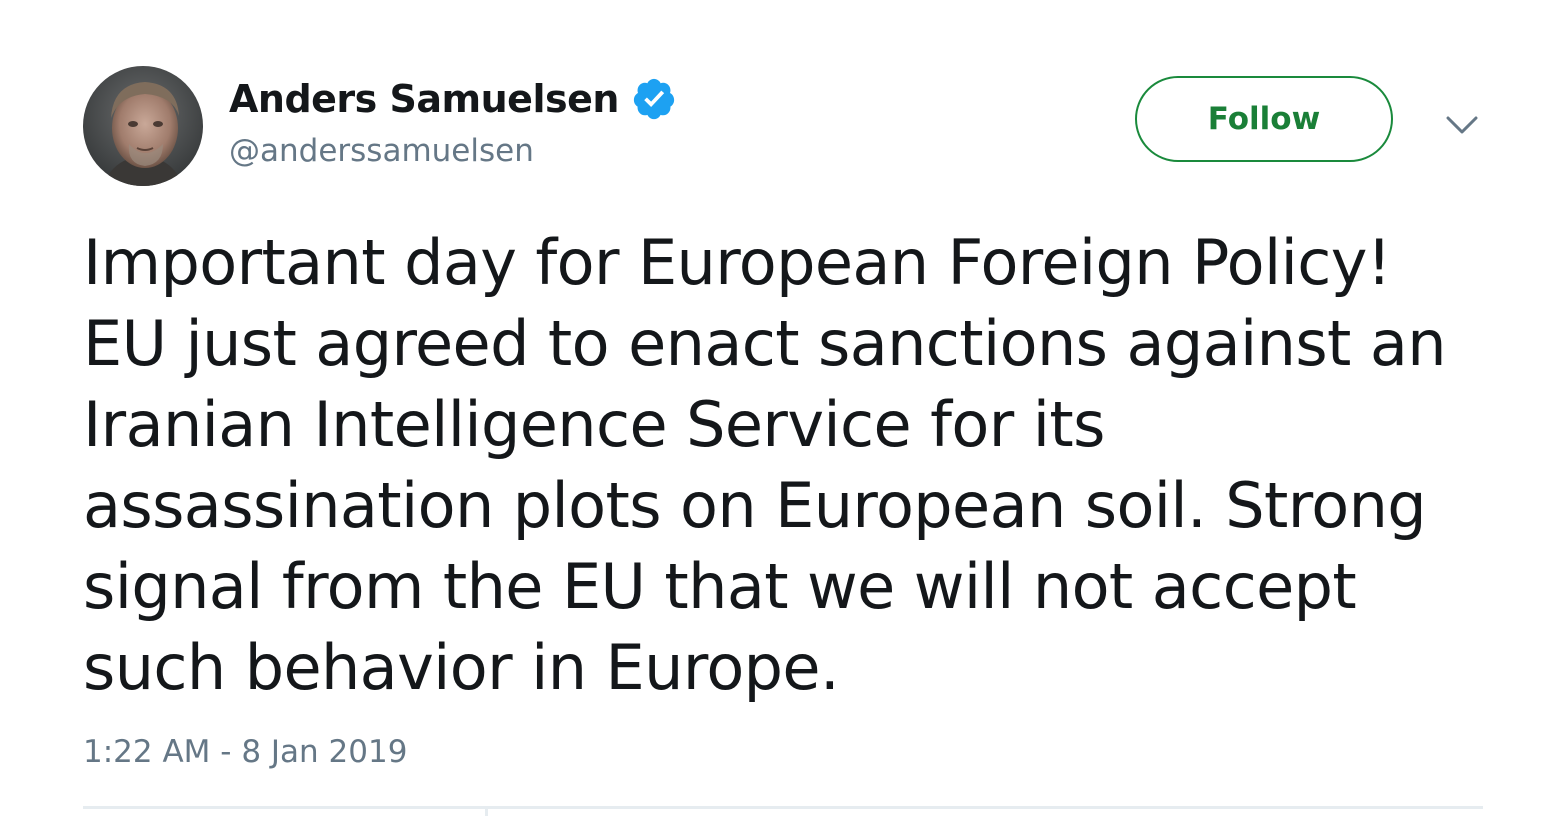 Image resolution: width=1568 pixels, height=816 pixels. Describe the element at coordinates (1462, 125) in the screenshot. I see `chevron-down-icon` at that location.